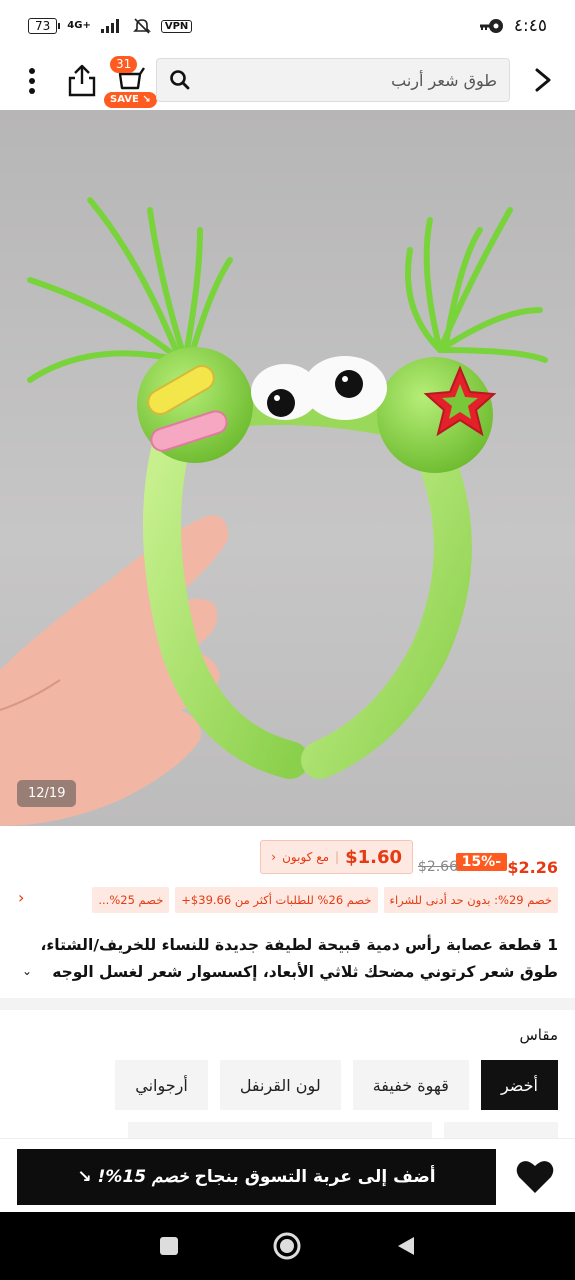 The width and height of the screenshot is (575, 1280). I want to click on heart-icon, so click(535, 1177).